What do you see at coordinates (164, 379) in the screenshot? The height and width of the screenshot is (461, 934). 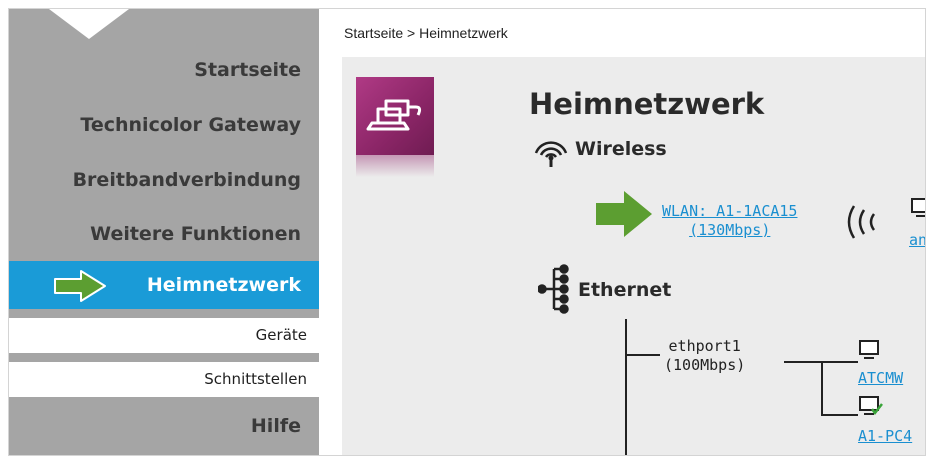 I see `sidebar-subitem-schnittstellen: Schnittstellen` at bounding box center [164, 379].